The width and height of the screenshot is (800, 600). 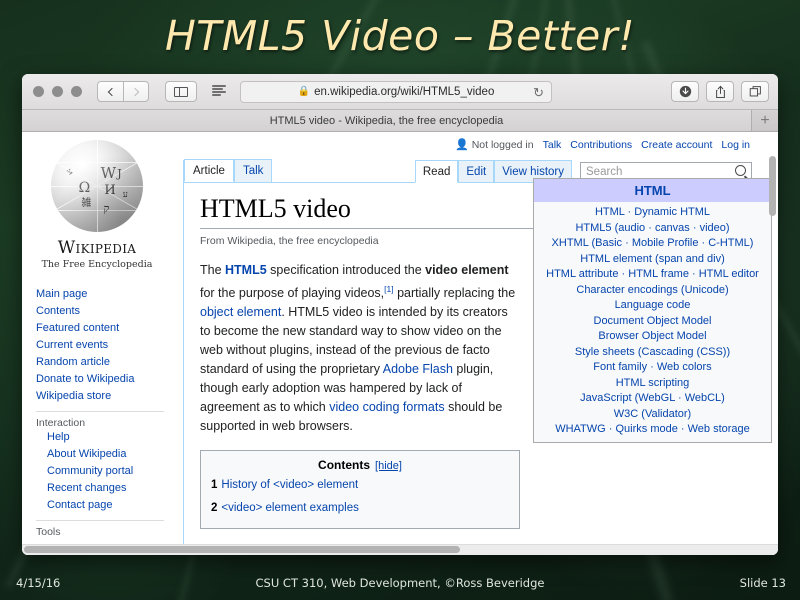 I want to click on navigation-buttons, so click(x=123, y=91).